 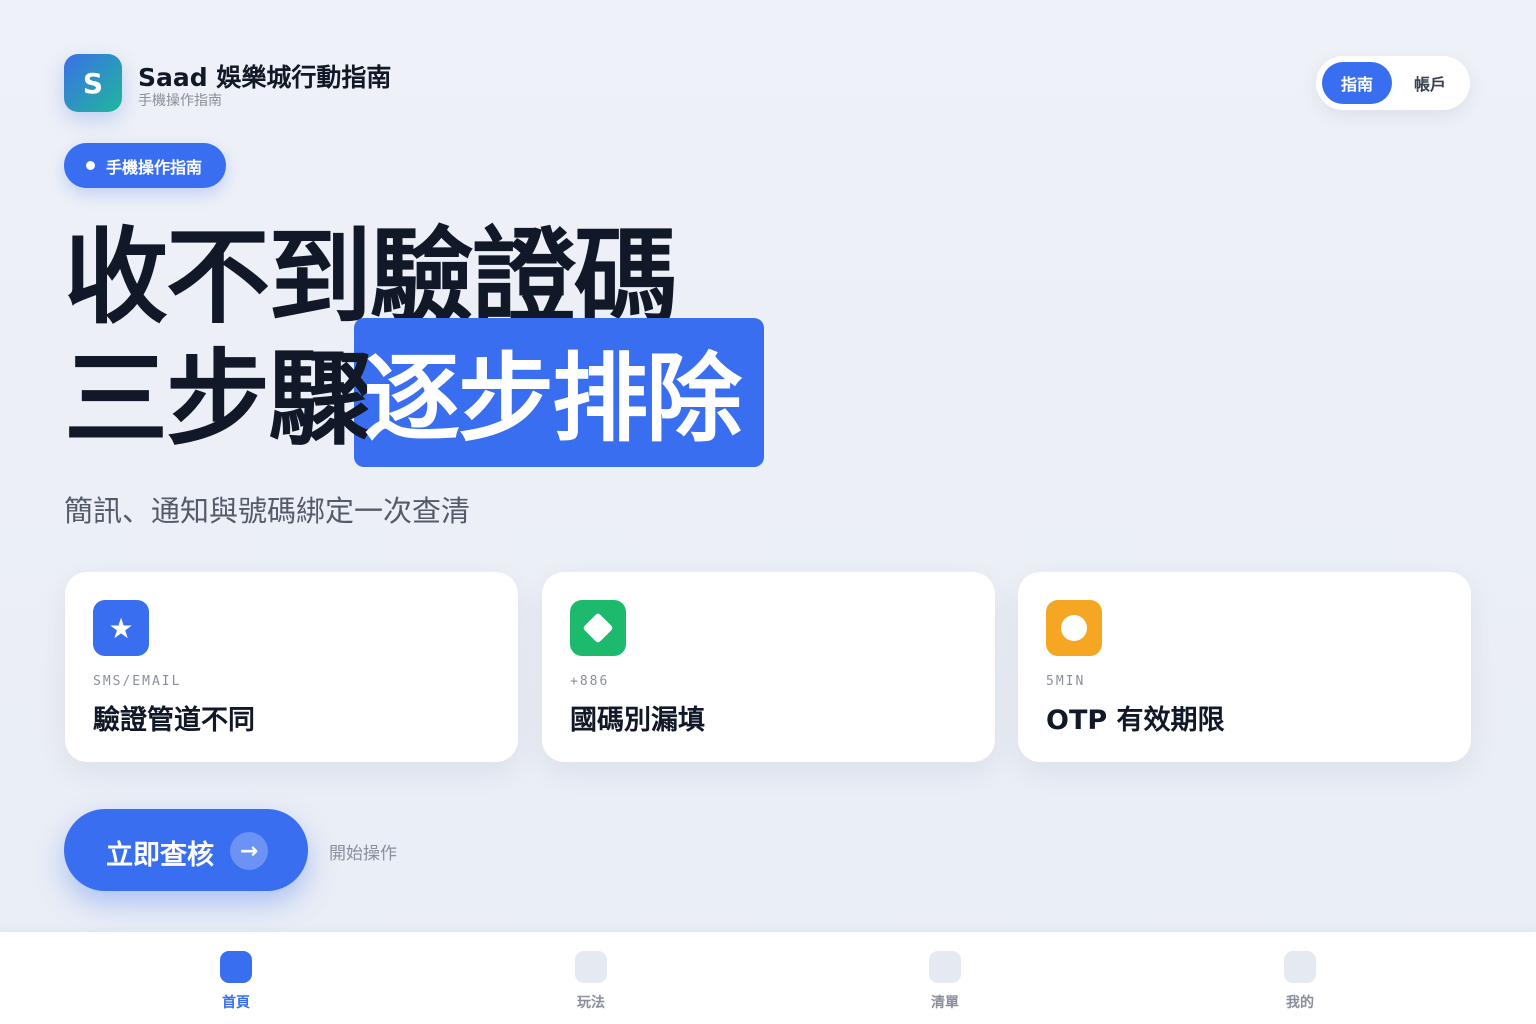 What do you see at coordinates (267, 511) in the screenshot?
I see `hero-subtitle: 簡訊、通知與號碼綁定一次查清` at bounding box center [267, 511].